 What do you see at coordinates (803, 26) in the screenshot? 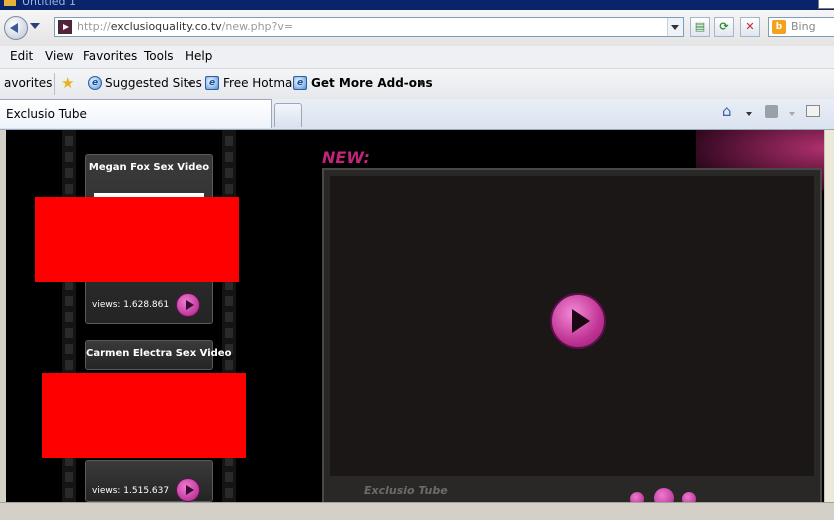
I see `search-provider-label: Bing` at bounding box center [803, 26].